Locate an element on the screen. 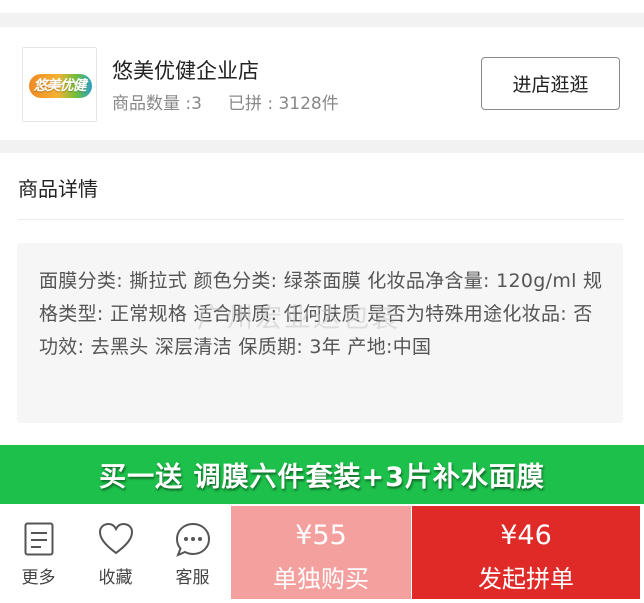 The image size is (644, 603). promo-banner: 买一送 调膜六件套装+3片补水面膜 is located at coordinates (322, 474).